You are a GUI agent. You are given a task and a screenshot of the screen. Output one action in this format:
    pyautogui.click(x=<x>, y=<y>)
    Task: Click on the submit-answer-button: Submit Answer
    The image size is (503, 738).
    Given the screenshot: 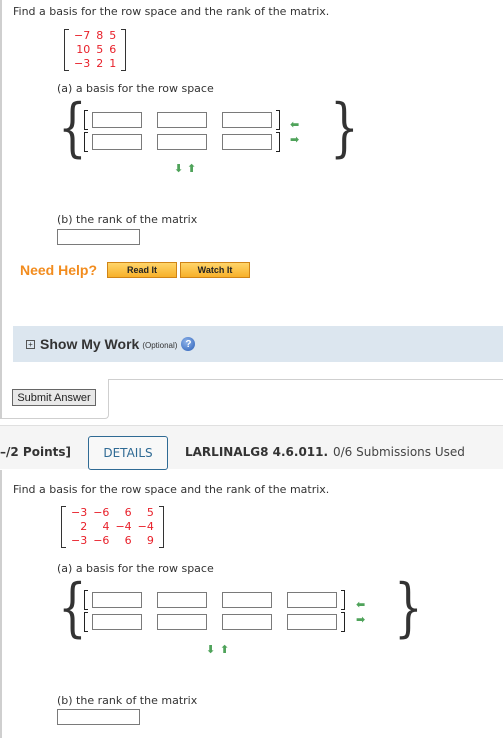 What is the action you would take?
    pyautogui.click(x=54, y=397)
    